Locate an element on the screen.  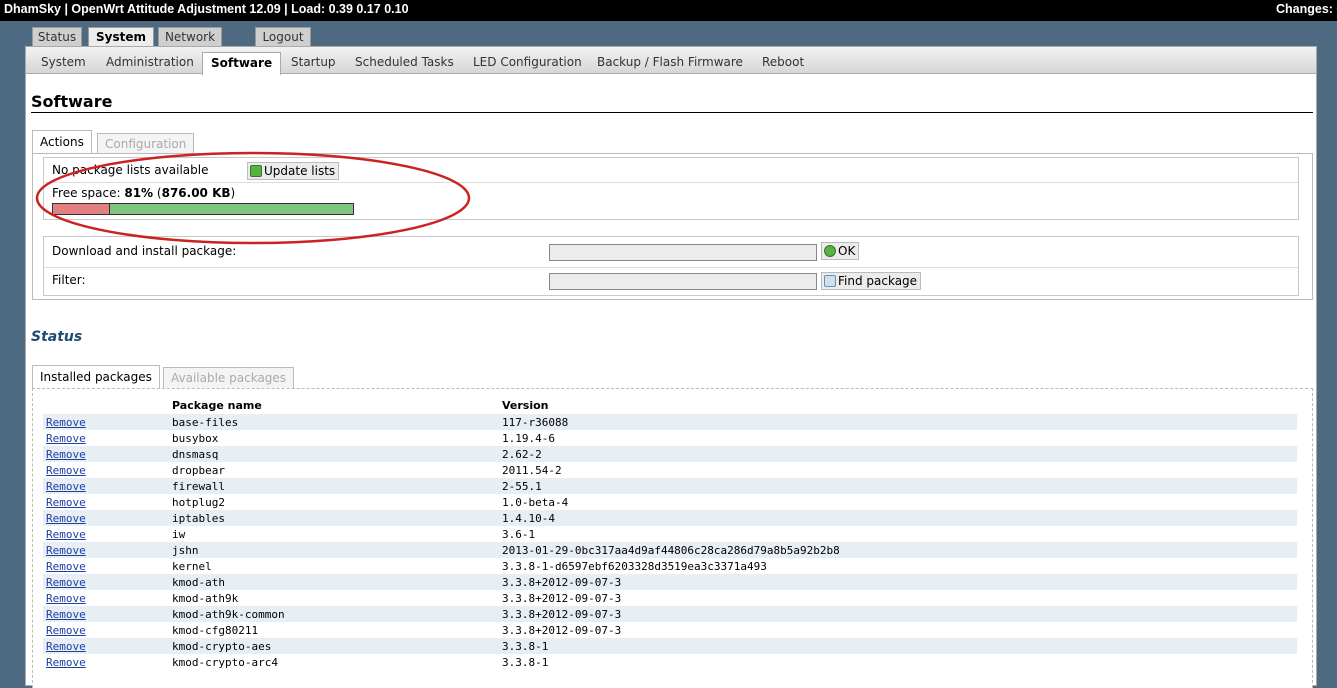
package-name-cell: kmod-crypto-arc4 is located at coordinates (334, 662).